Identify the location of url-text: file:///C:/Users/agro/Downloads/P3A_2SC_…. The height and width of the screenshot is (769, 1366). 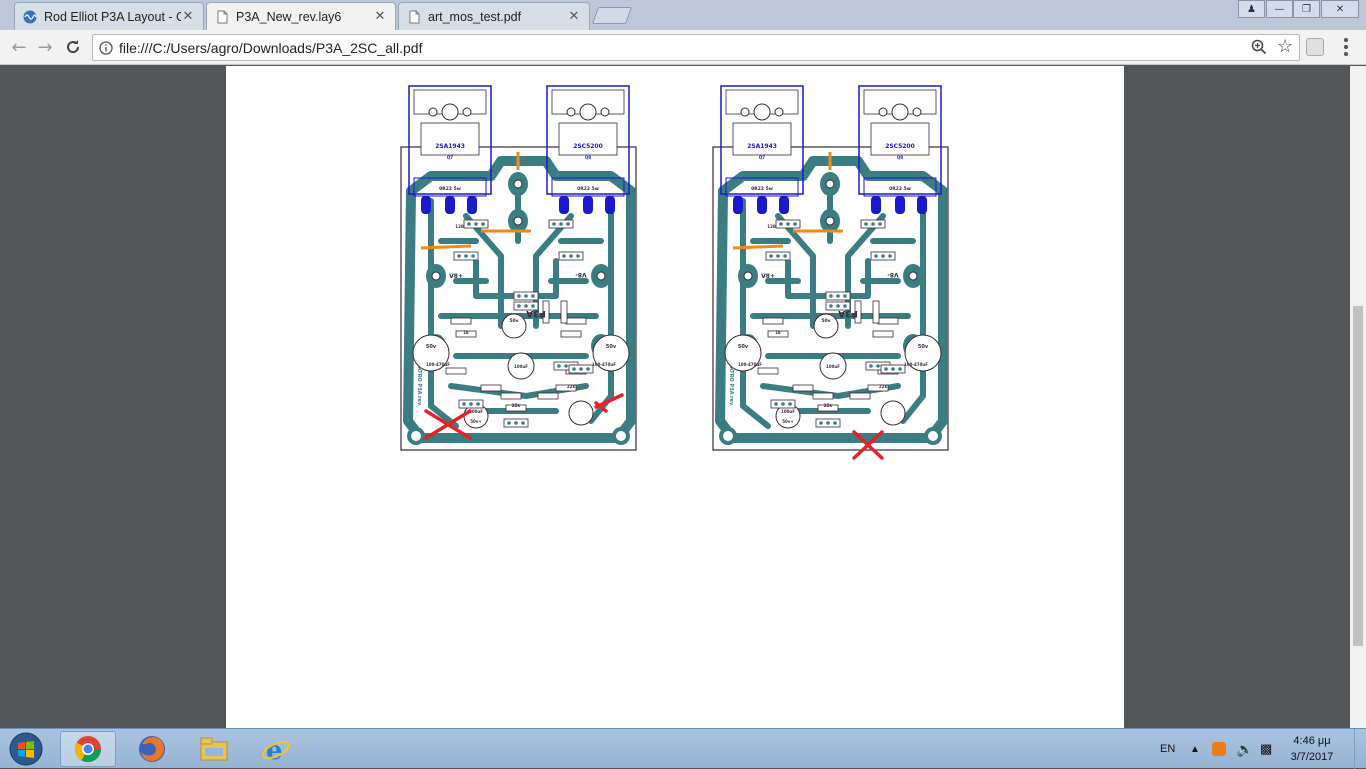
(271, 47).